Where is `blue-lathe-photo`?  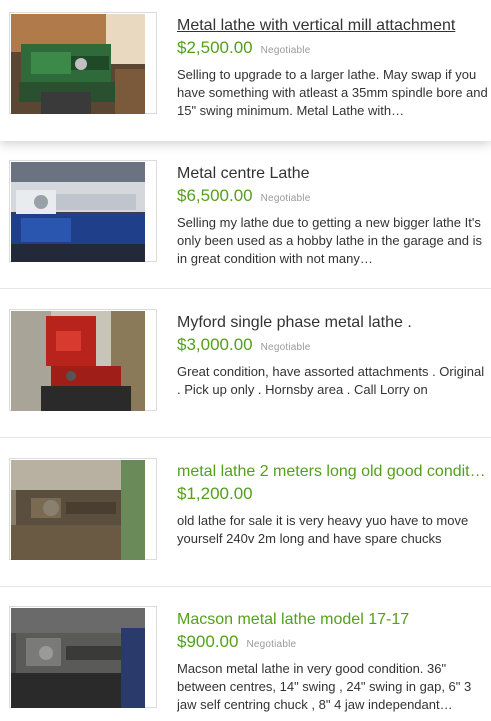 blue-lathe-photo is located at coordinates (78, 212).